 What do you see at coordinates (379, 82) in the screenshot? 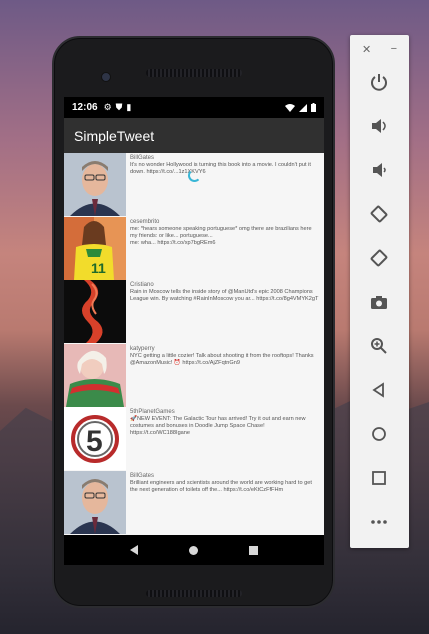
I see `power-icon` at bounding box center [379, 82].